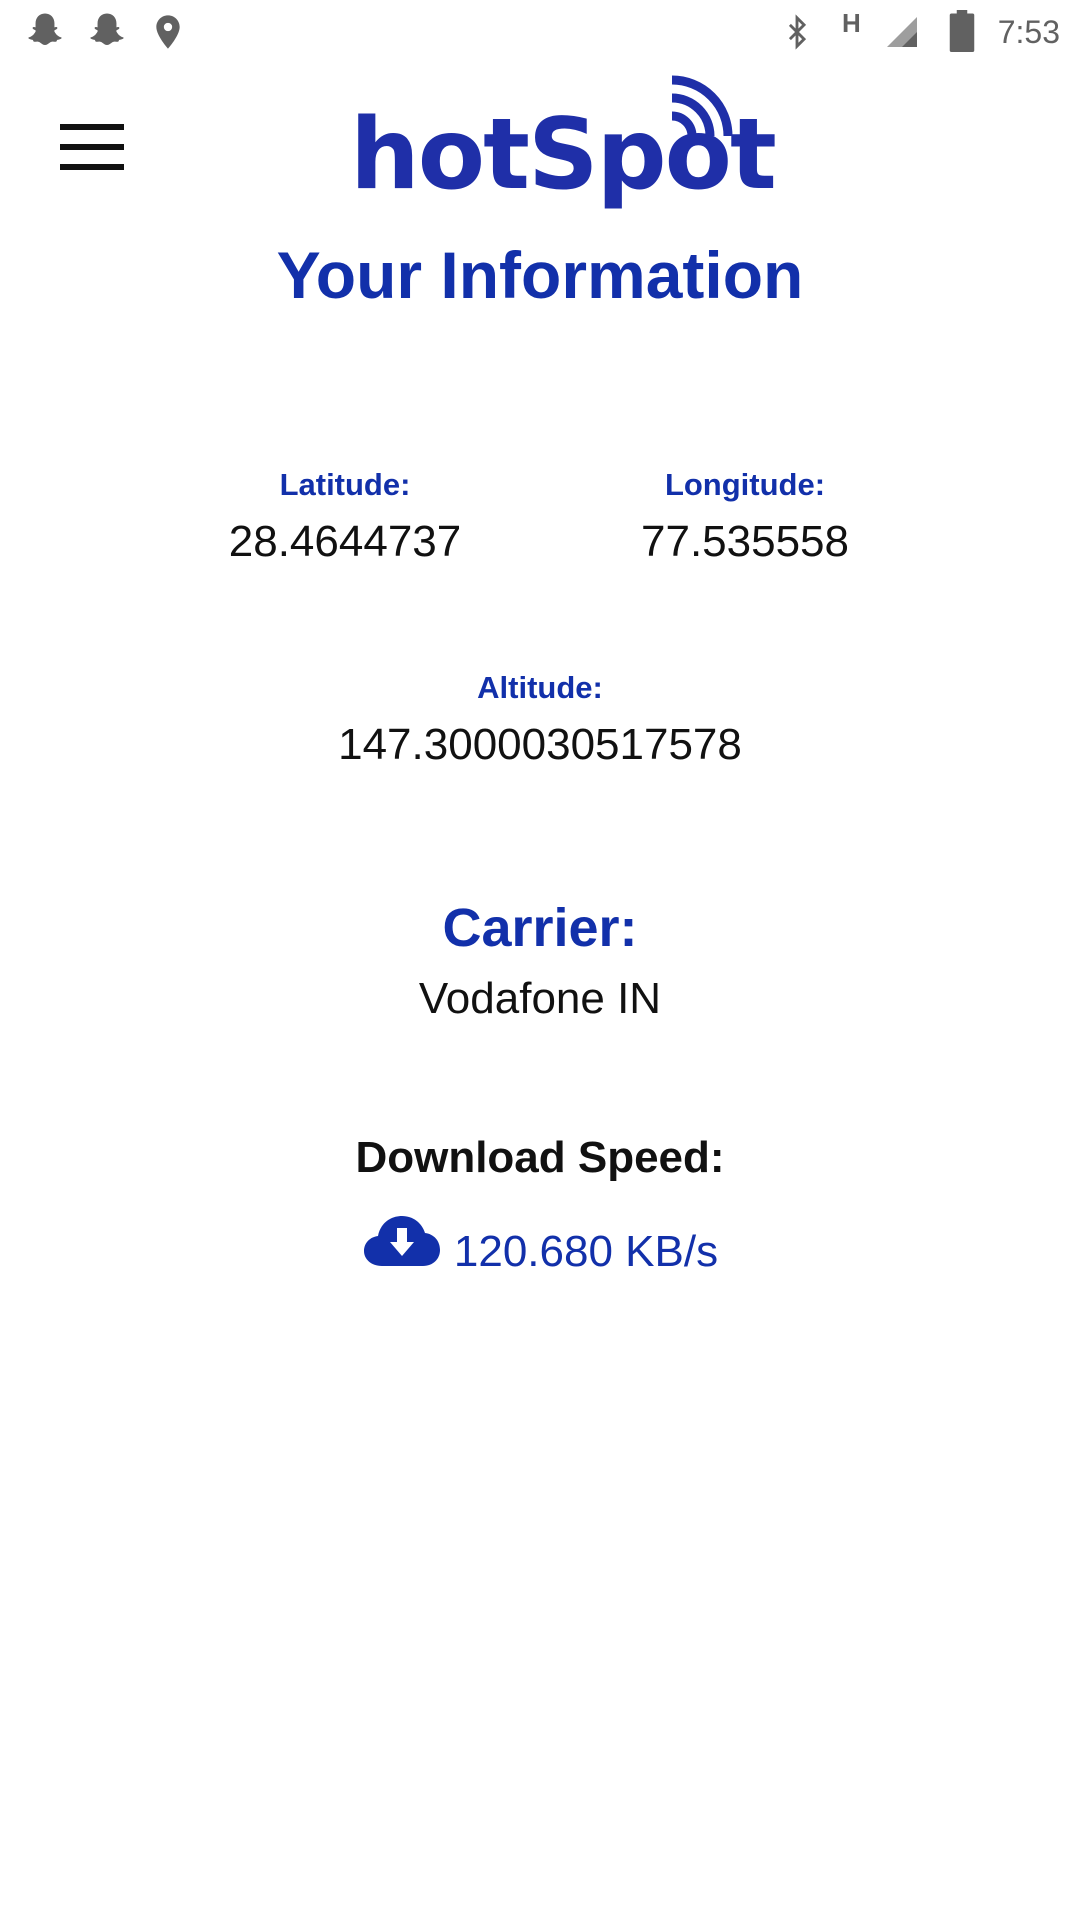  What do you see at coordinates (702, 105) in the screenshot?
I see `wifi-signal-icon` at bounding box center [702, 105].